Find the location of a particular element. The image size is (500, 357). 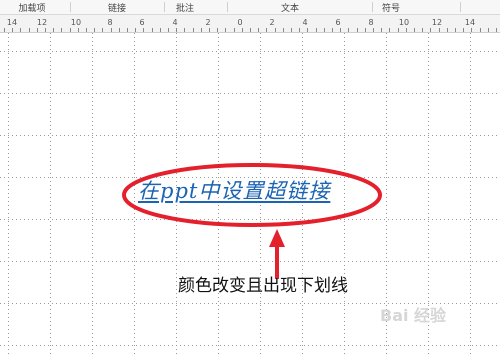

hyperlink-text: 在ppt中设置超链接 is located at coordinates (234, 190).